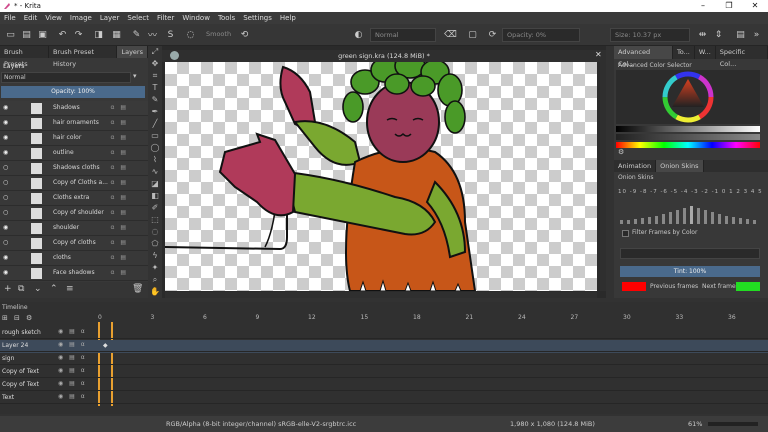 Image resolution: width=768 pixels, height=432 pixels. Describe the element at coordinates (288, 18) in the screenshot. I see `menu-help: Help` at that location.